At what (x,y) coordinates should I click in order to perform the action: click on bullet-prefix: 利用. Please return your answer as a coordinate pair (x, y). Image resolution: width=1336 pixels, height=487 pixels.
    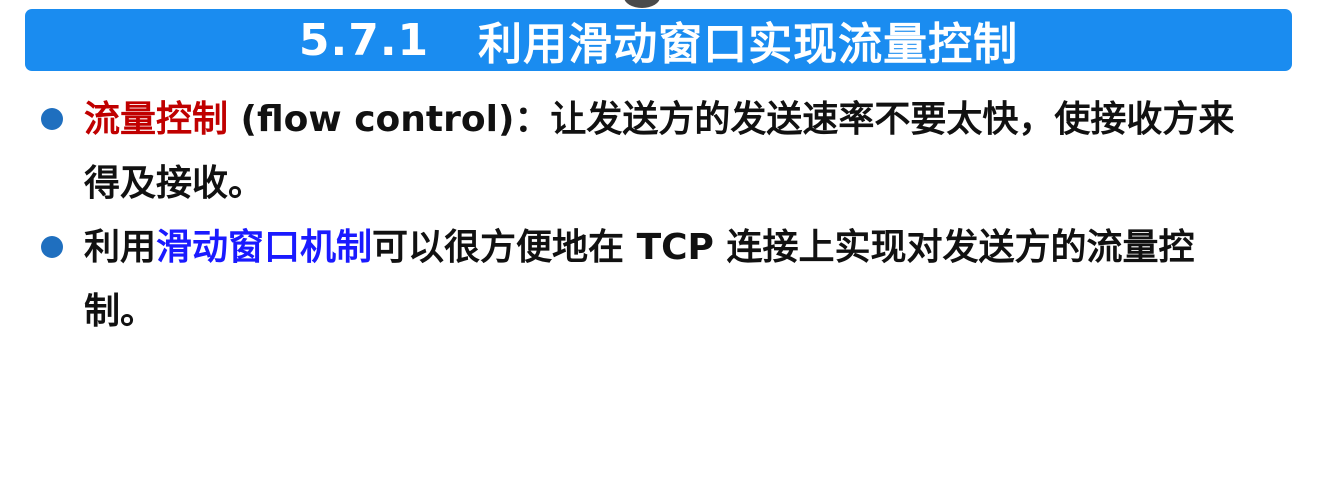
    Looking at the image, I should click on (120, 247).